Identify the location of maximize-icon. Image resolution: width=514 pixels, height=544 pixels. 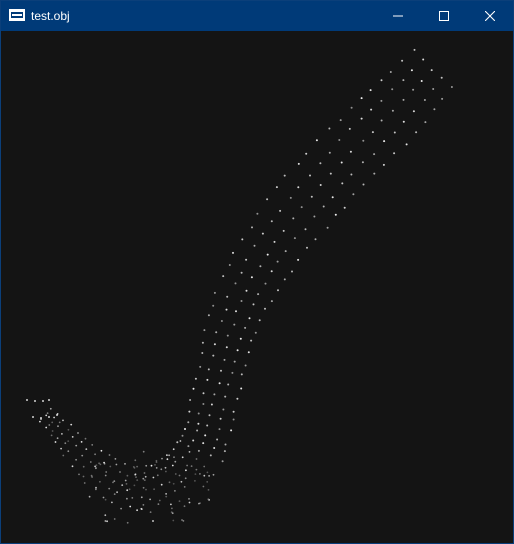
(444, 16).